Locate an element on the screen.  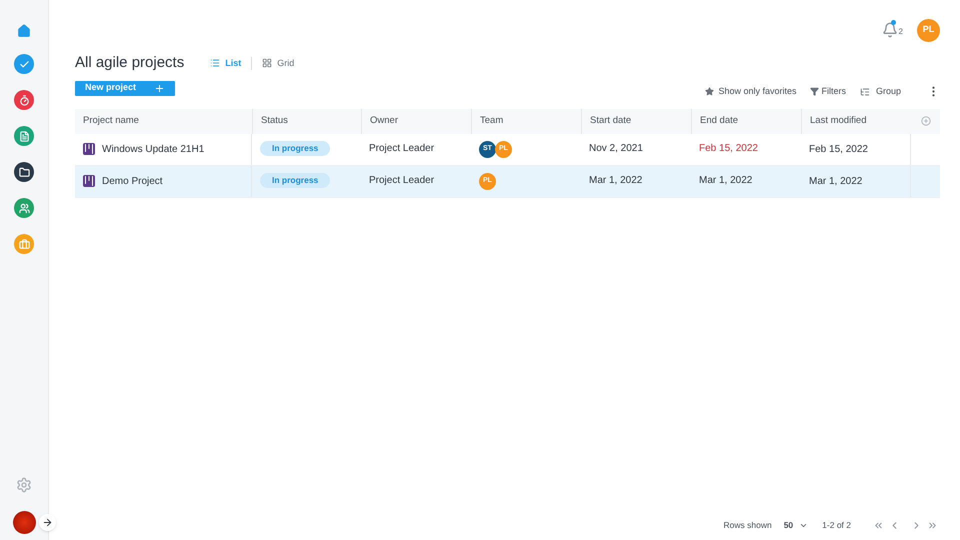
project-name: Windows Update 21H1 is located at coordinates (153, 149).